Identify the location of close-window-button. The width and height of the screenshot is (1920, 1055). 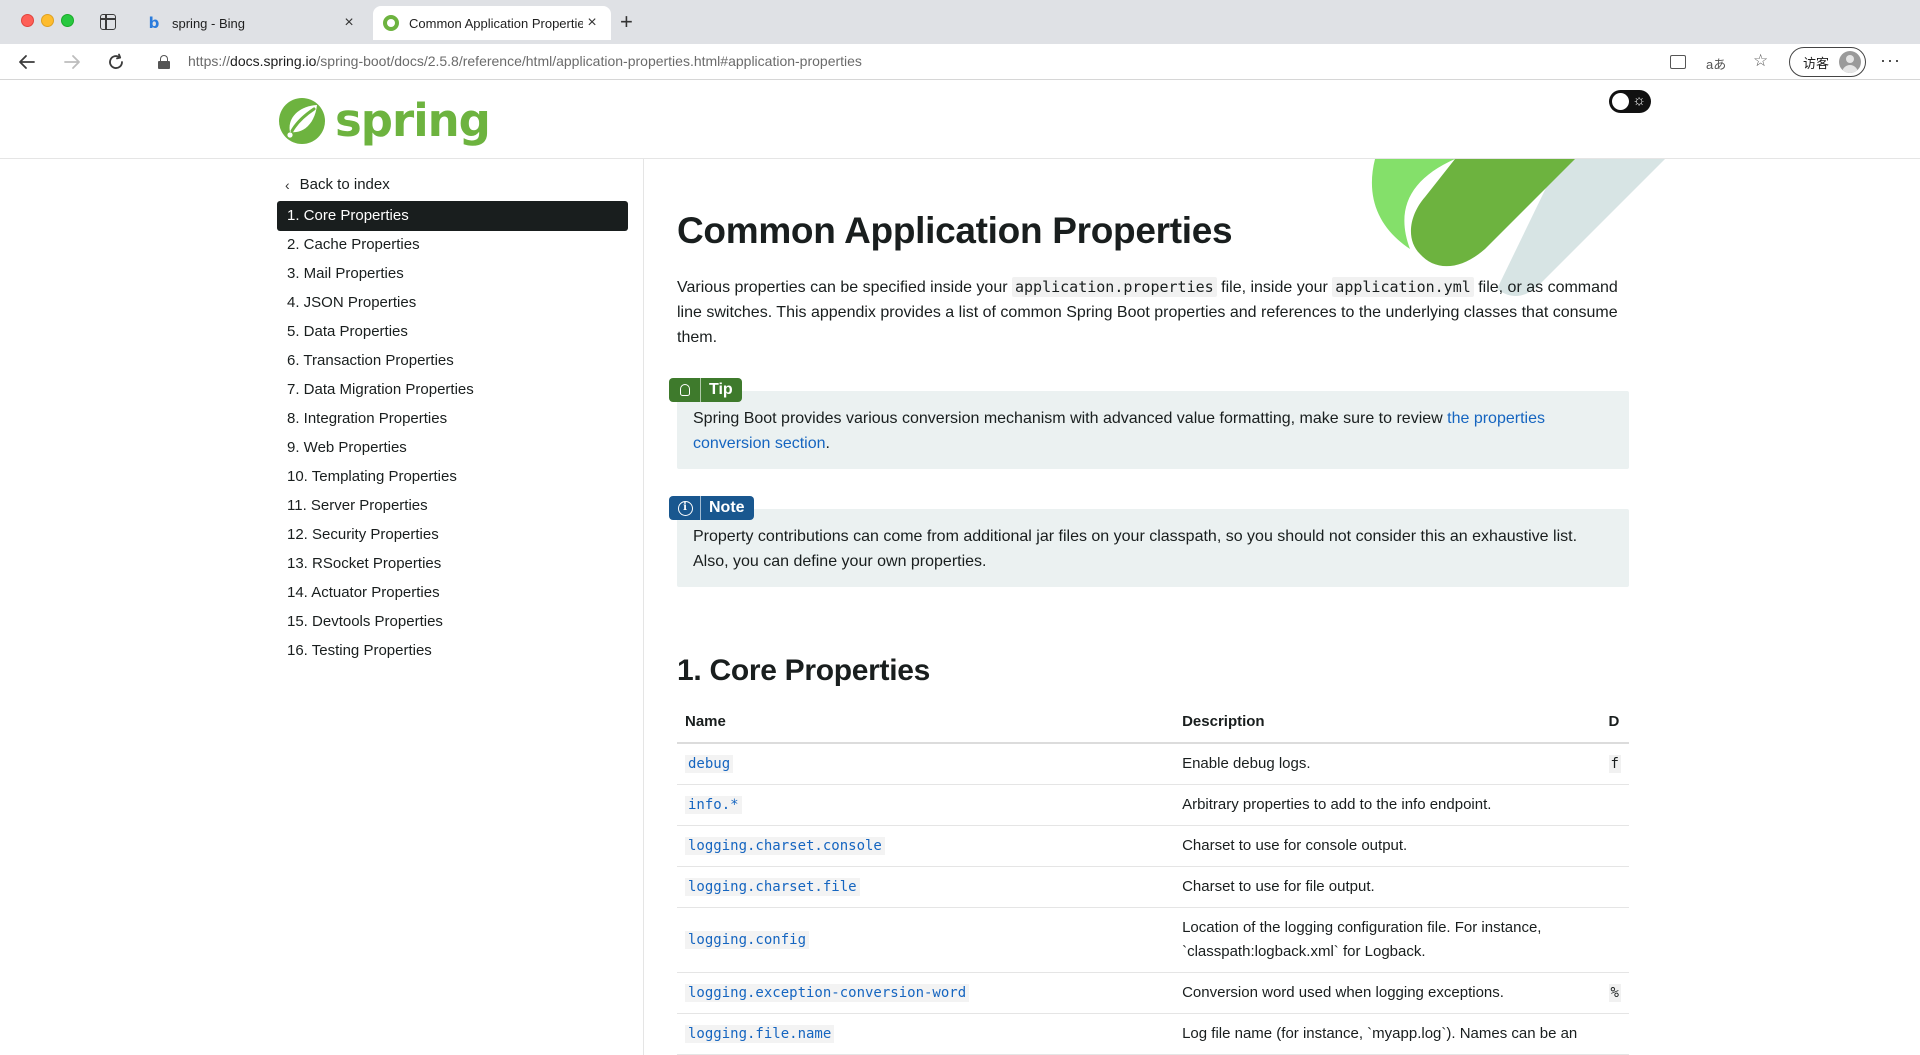
(27, 20).